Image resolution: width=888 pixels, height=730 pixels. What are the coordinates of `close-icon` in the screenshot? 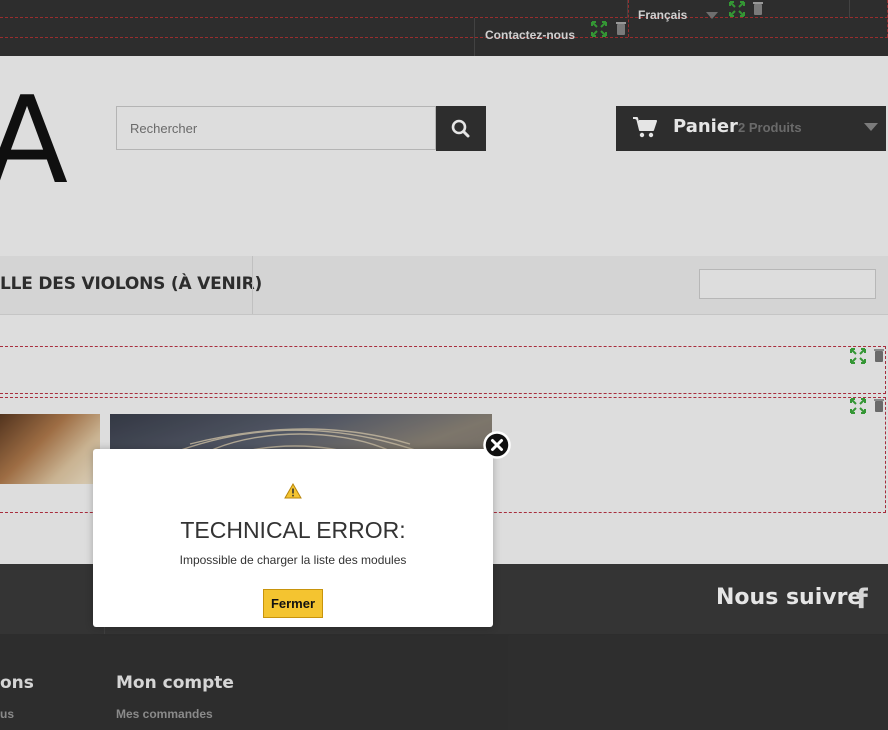 It's located at (497, 445).